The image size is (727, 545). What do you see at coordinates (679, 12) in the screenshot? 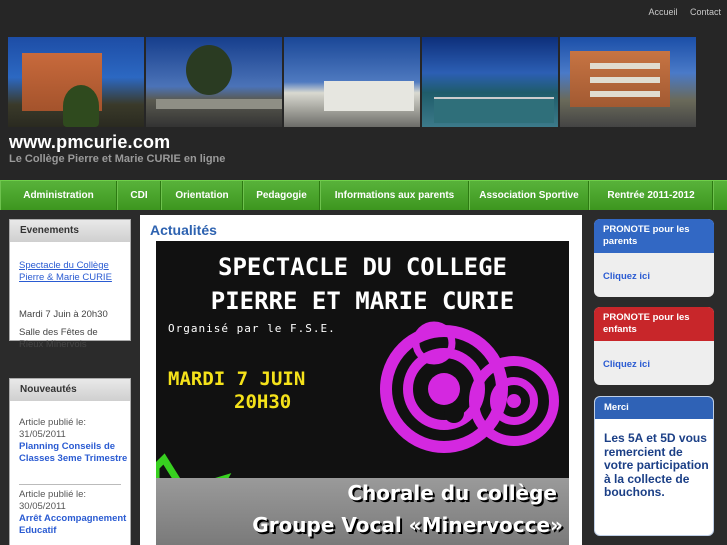
I see `top-links: Accueil Contact` at bounding box center [679, 12].